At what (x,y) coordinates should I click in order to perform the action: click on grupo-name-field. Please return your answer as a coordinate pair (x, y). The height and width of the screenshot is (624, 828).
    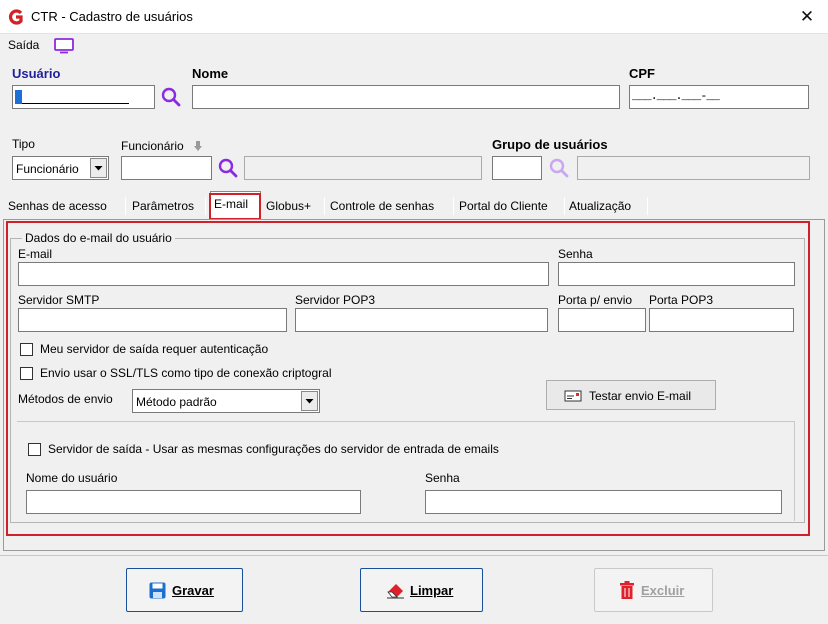
    Looking at the image, I should click on (693, 168).